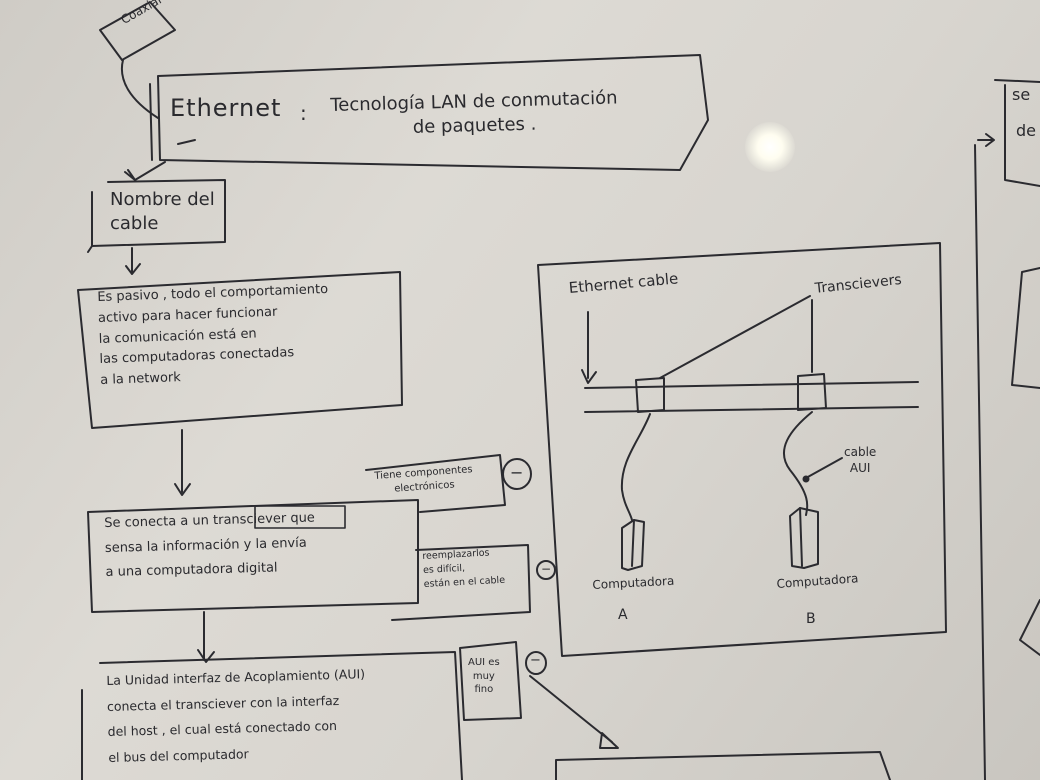 The width and height of the screenshot is (1040, 780). I want to click on diagram-cable-aui-label: cable AUI, so click(860, 460).